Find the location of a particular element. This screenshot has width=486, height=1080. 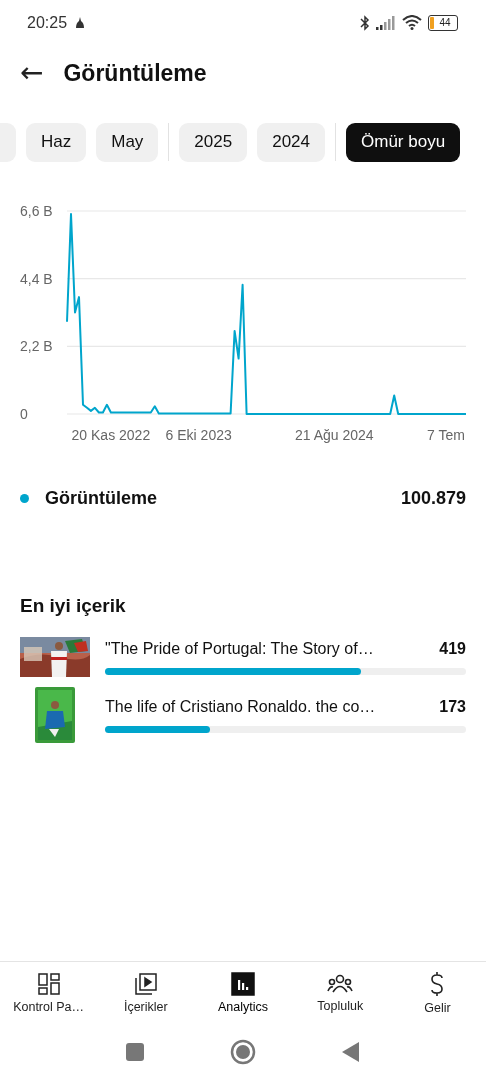

battery-icon: 44 is located at coordinates (443, 22).